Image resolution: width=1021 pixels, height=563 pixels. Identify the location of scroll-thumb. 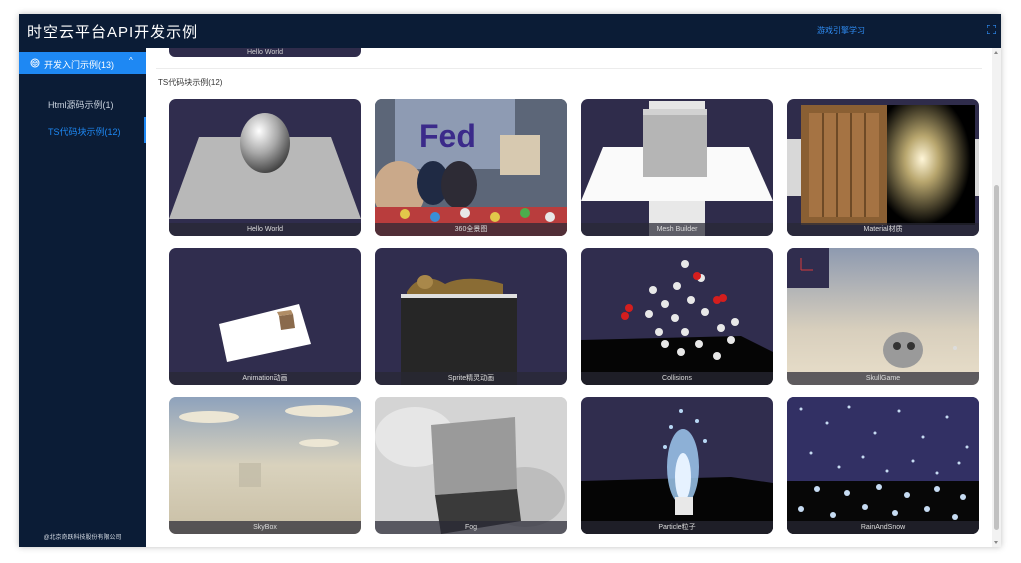
(996, 357).